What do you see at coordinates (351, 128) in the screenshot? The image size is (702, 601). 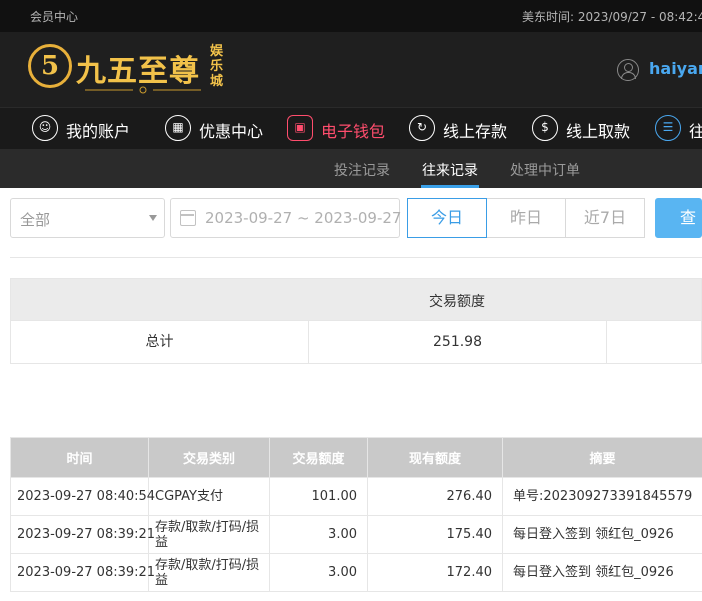 I see `main-nav: ☺ 我的账户 ▦ 优惠中心 ▣ 电子钱包 ↻ 线上存款 $ 线上取款 ☰ 往` at bounding box center [351, 128].